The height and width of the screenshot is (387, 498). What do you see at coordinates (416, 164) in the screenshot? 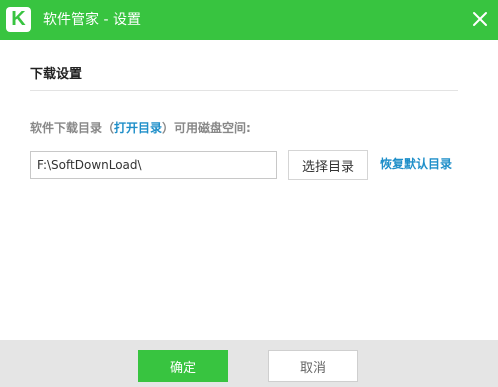
I see `restore-default-dir-link: 恢复默认目录` at bounding box center [416, 164].